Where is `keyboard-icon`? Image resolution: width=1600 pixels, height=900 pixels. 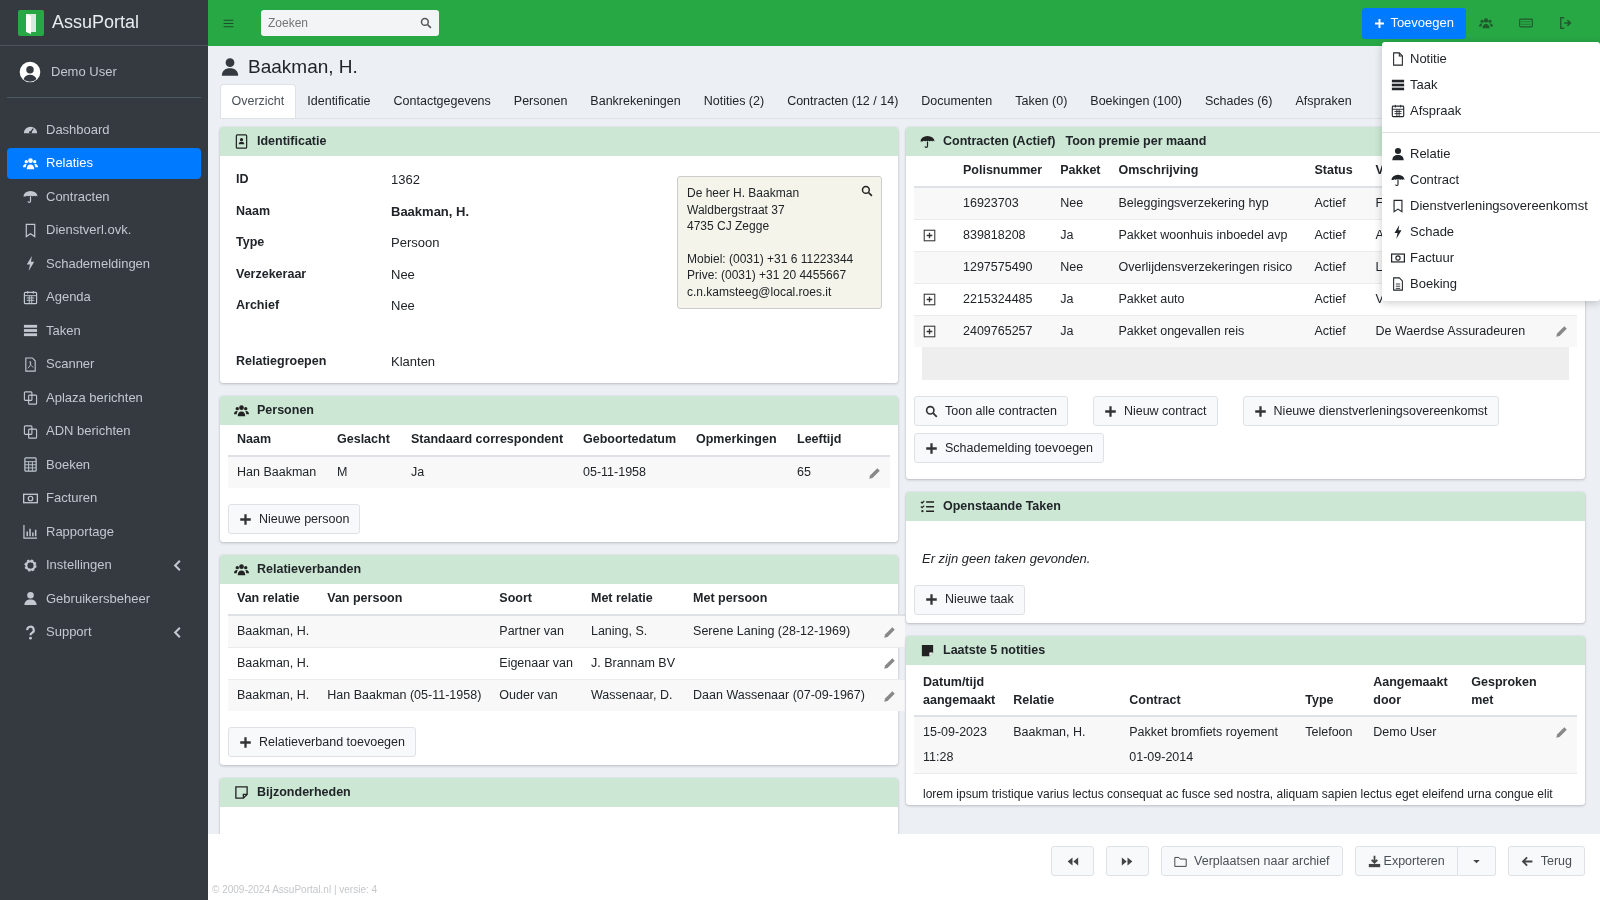
keyboard-icon is located at coordinates (1526, 23).